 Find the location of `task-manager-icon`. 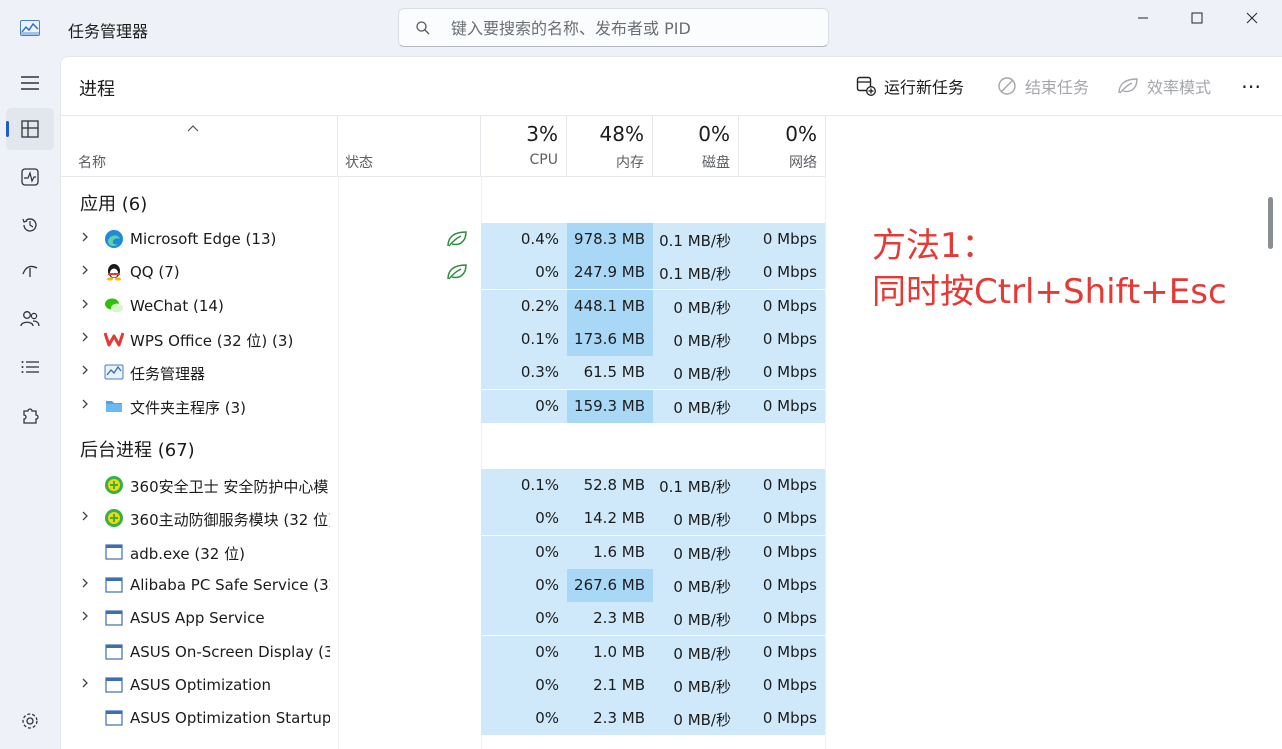

task-manager-icon is located at coordinates (114, 372).